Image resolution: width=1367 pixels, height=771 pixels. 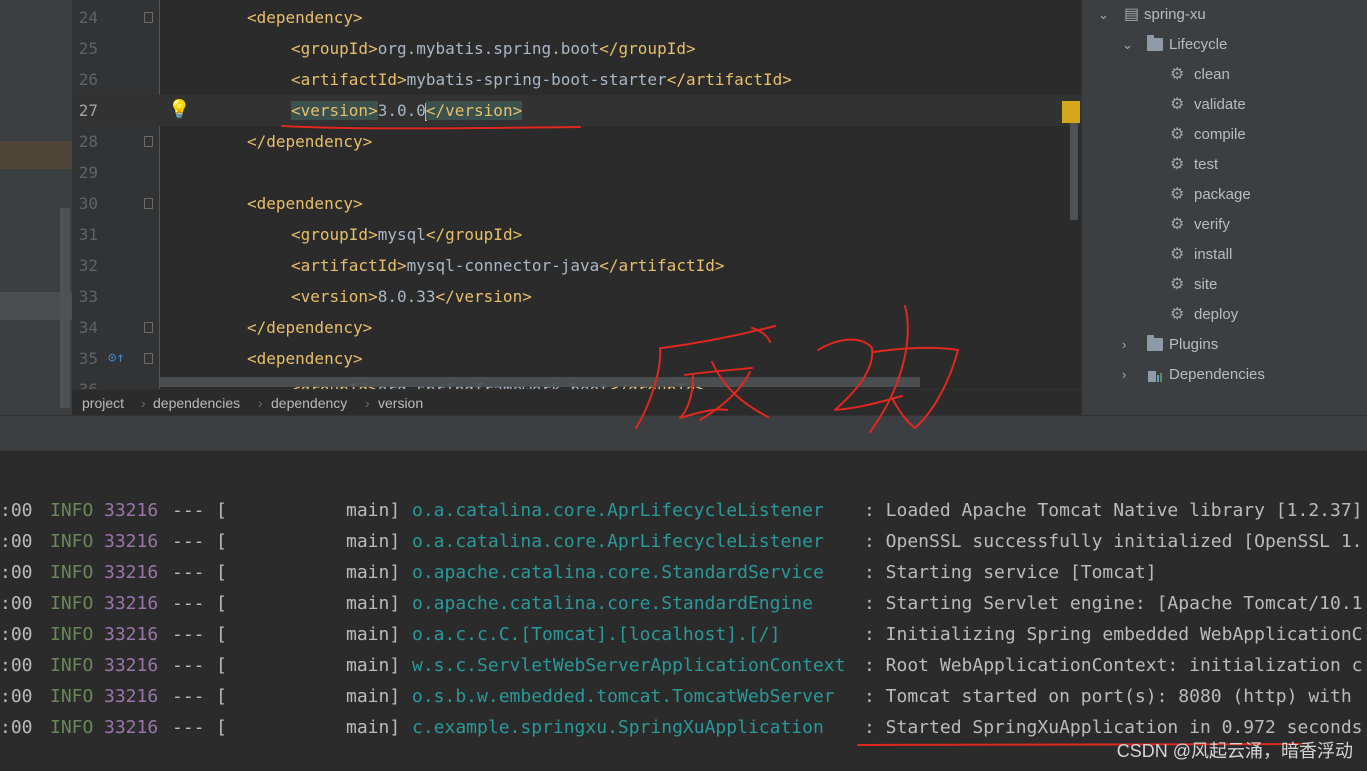 What do you see at coordinates (576, 141) in the screenshot?
I see `code-line: 28 </dependency>` at bounding box center [576, 141].